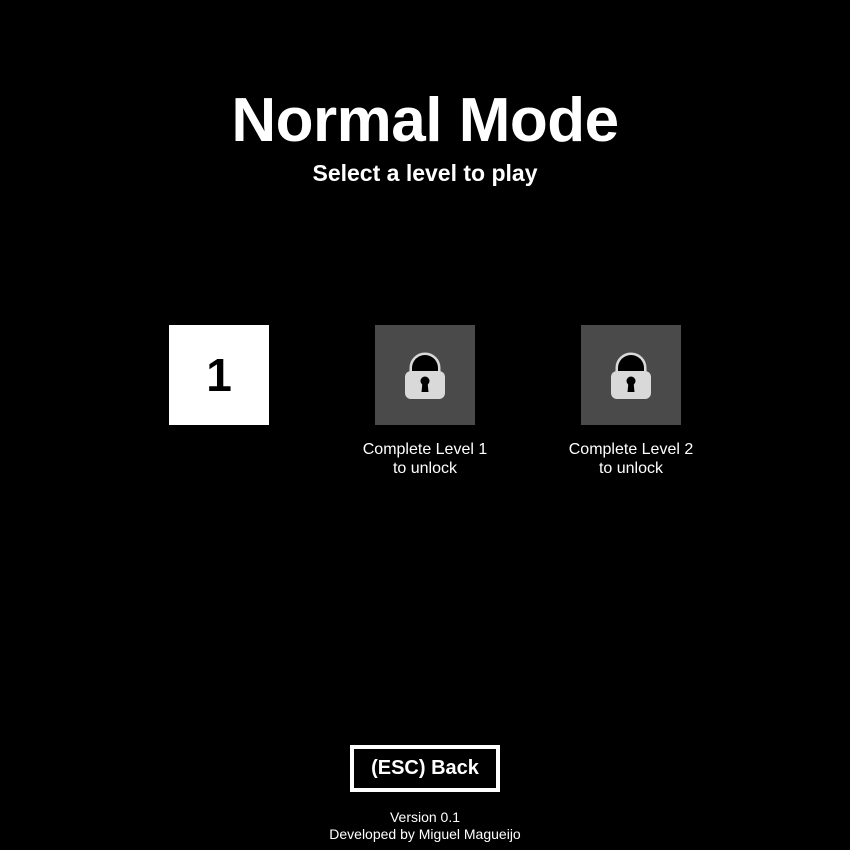  Describe the element at coordinates (425, 817) in the screenshot. I see `version-text: Version 0.1` at that location.